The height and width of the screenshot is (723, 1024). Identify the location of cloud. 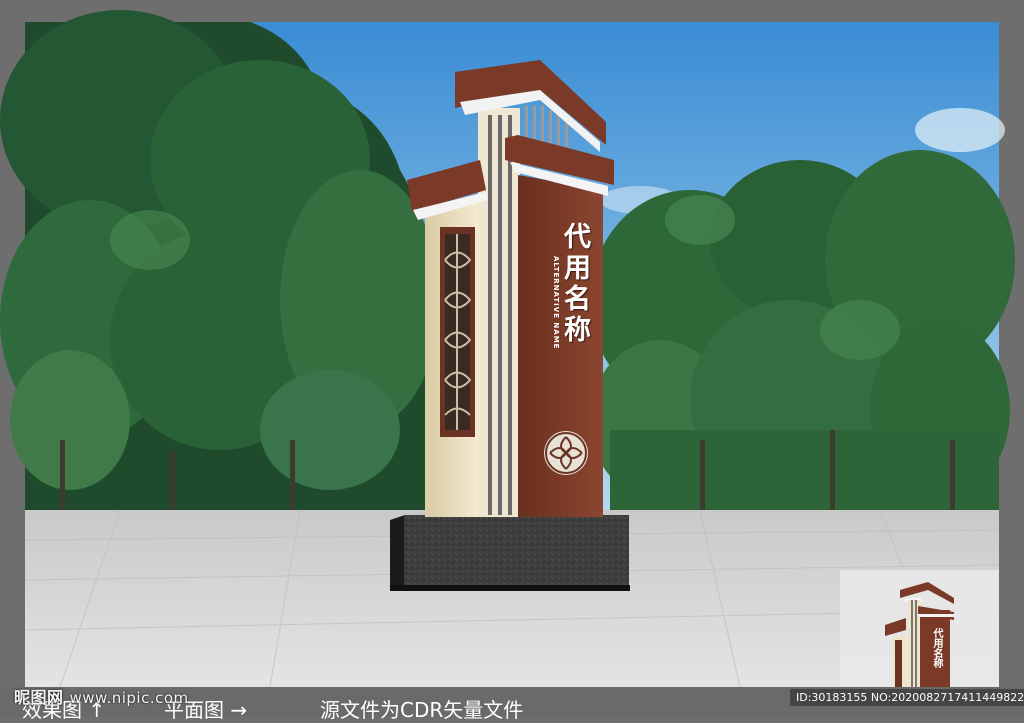
(960, 130).